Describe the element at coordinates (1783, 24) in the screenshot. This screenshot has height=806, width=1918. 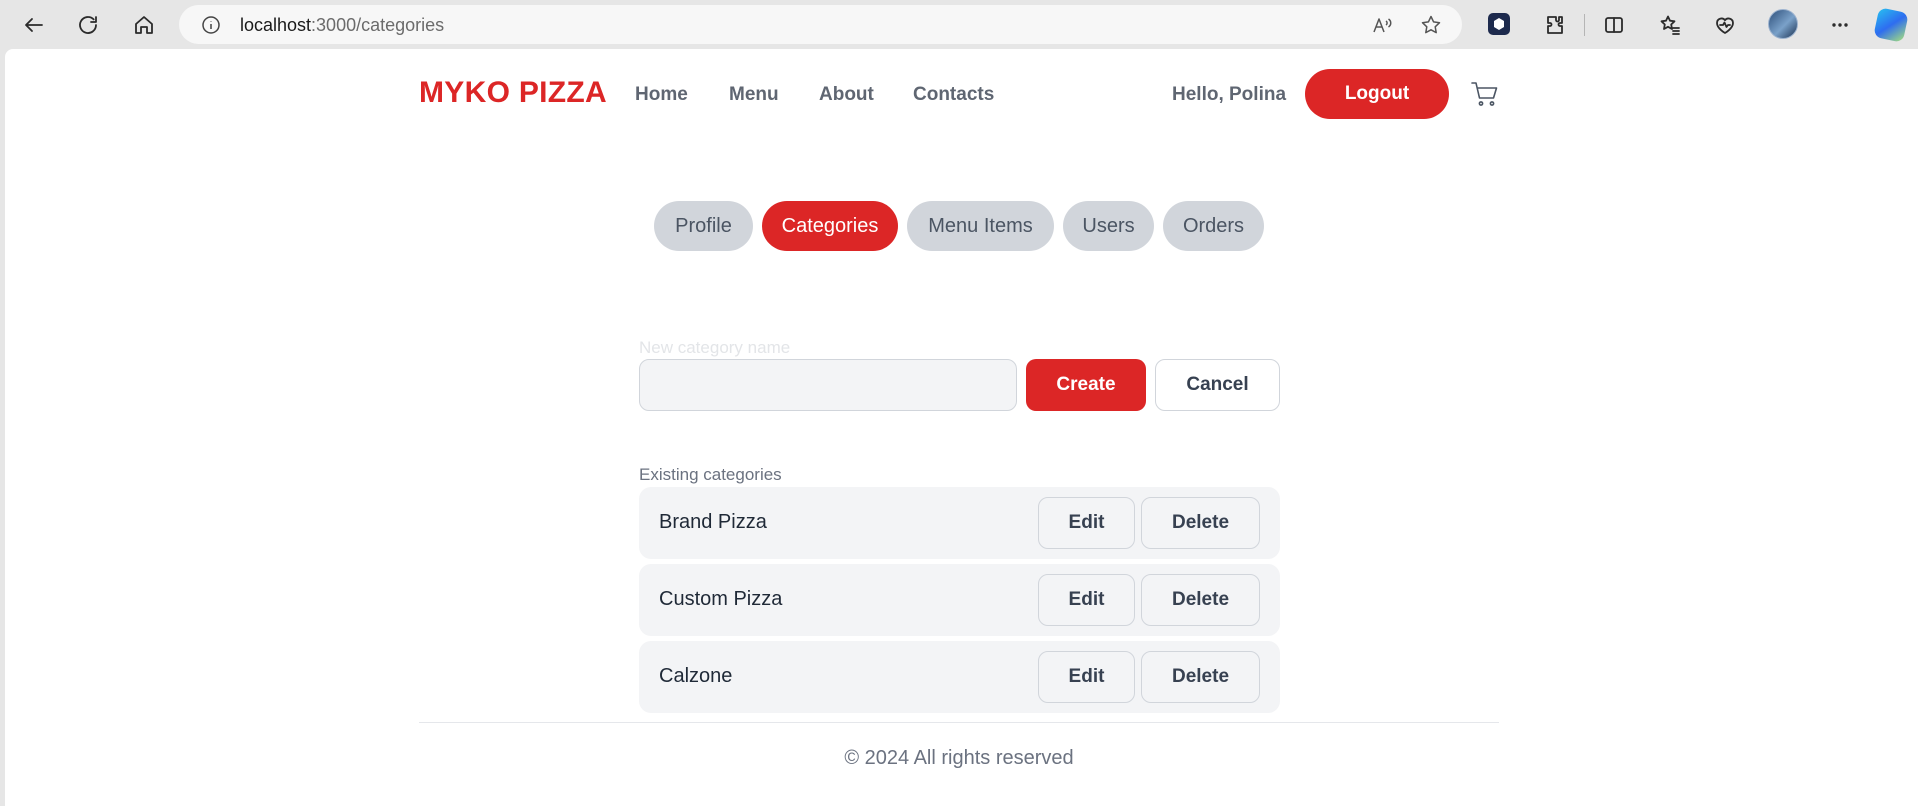
I see `profile-avatar` at that location.